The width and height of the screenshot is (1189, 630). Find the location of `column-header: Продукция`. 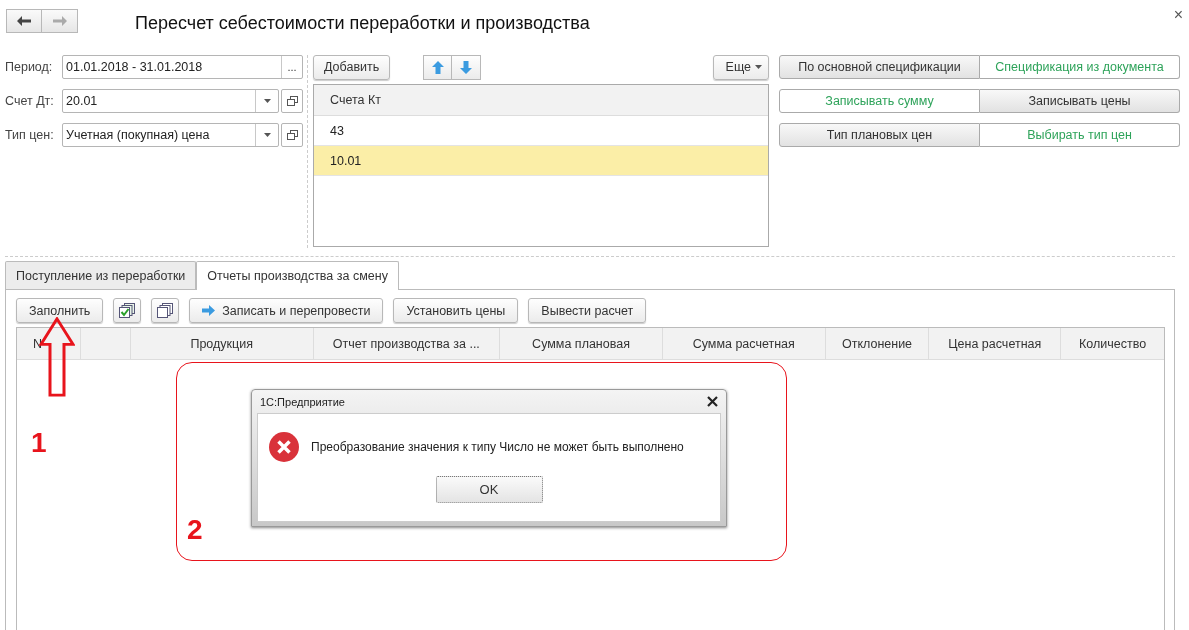

column-header: Продукция is located at coordinates (222, 343).